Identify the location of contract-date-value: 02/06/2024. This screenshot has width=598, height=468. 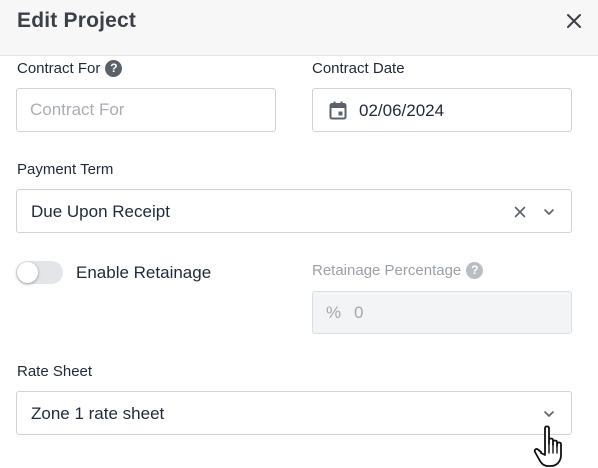
(402, 110).